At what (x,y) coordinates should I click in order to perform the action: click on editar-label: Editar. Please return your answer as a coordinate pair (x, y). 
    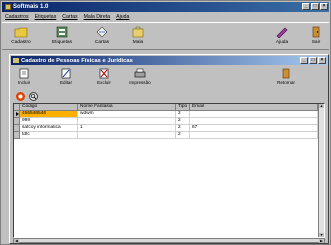
    Looking at the image, I should click on (65, 82).